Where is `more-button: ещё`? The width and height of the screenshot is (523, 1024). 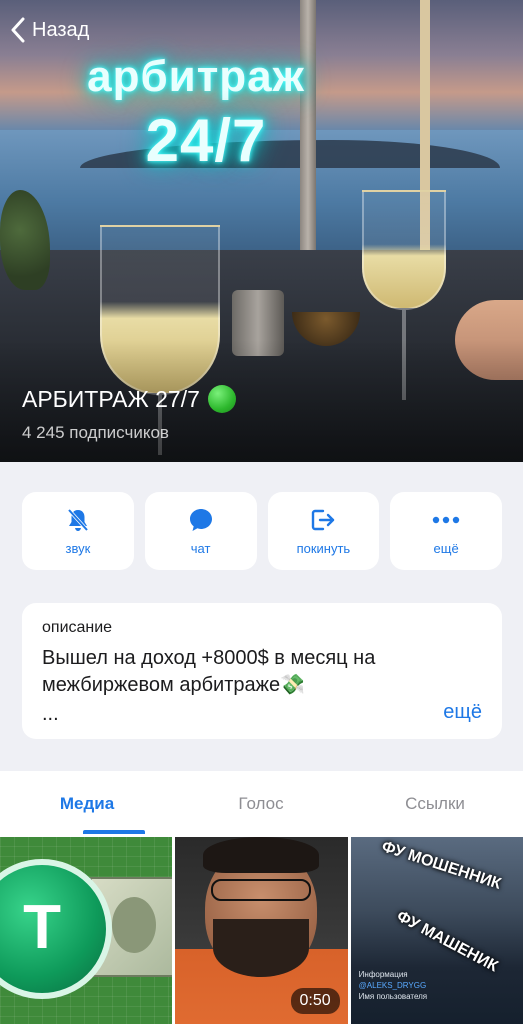
more-button: ещё is located at coordinates (446, 531).